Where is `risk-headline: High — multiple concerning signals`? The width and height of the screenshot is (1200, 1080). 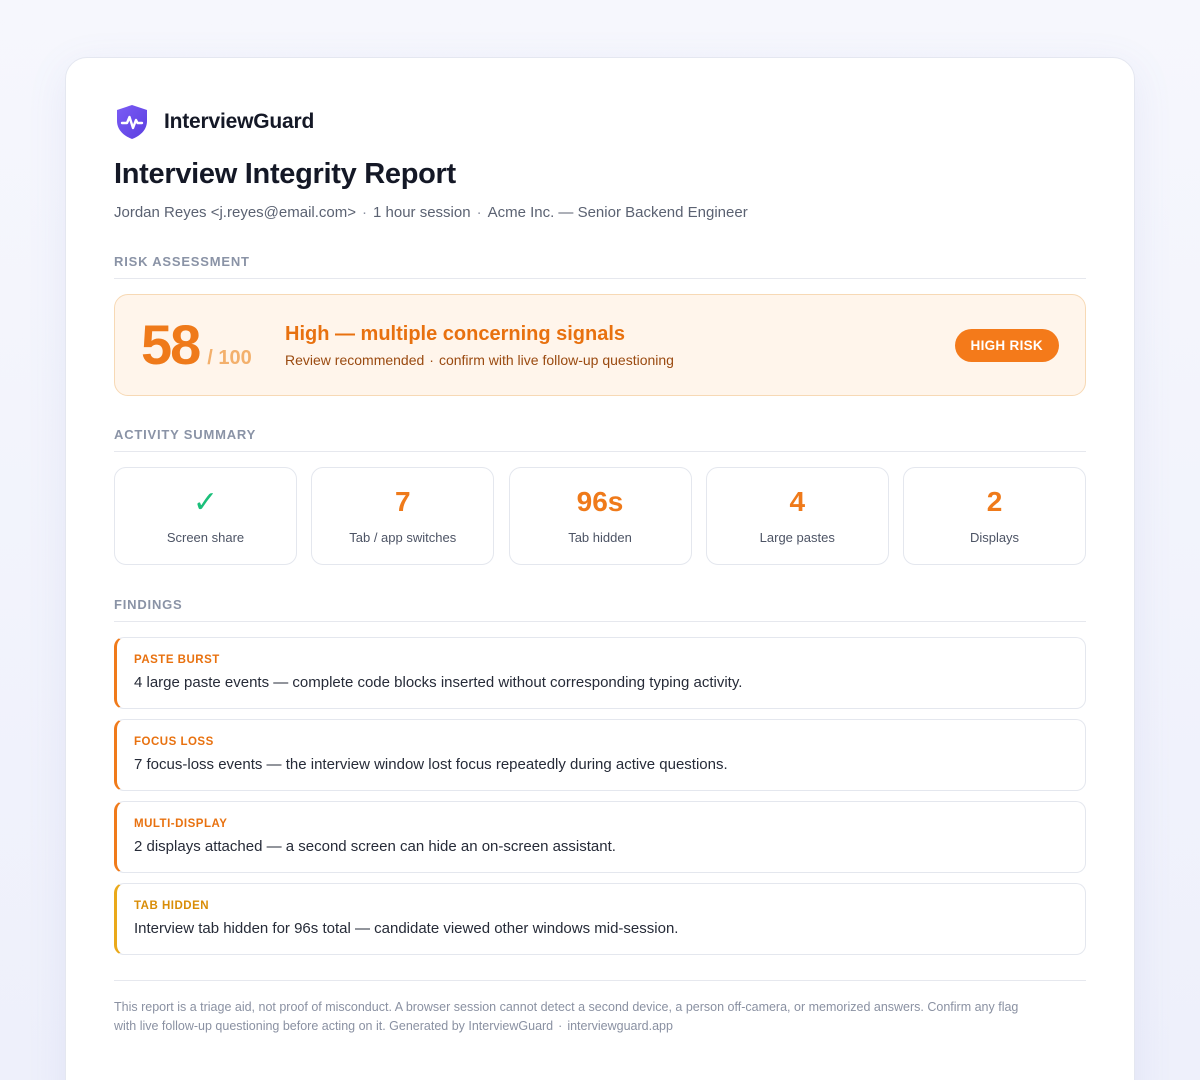 risk-headline: High — multiple concerning signals is located at coordinates (455, 333).